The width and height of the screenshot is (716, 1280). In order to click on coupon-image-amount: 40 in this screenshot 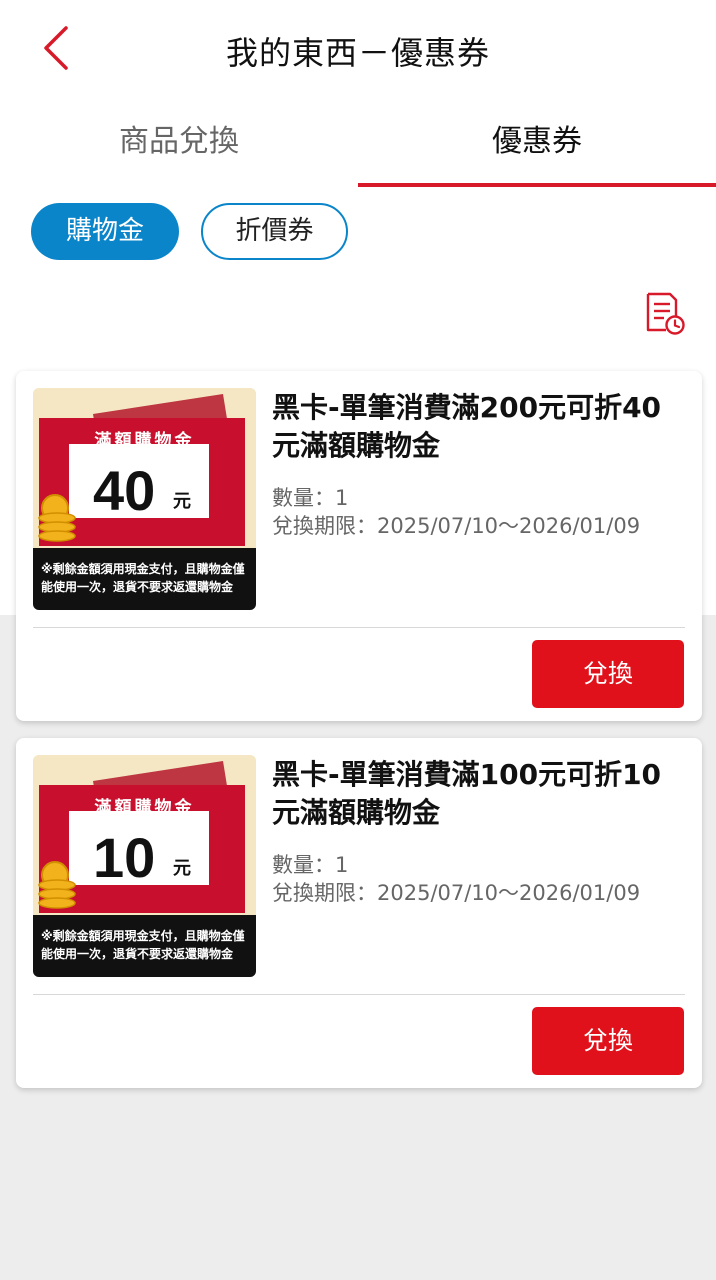, I will do `click(124, 490)`.